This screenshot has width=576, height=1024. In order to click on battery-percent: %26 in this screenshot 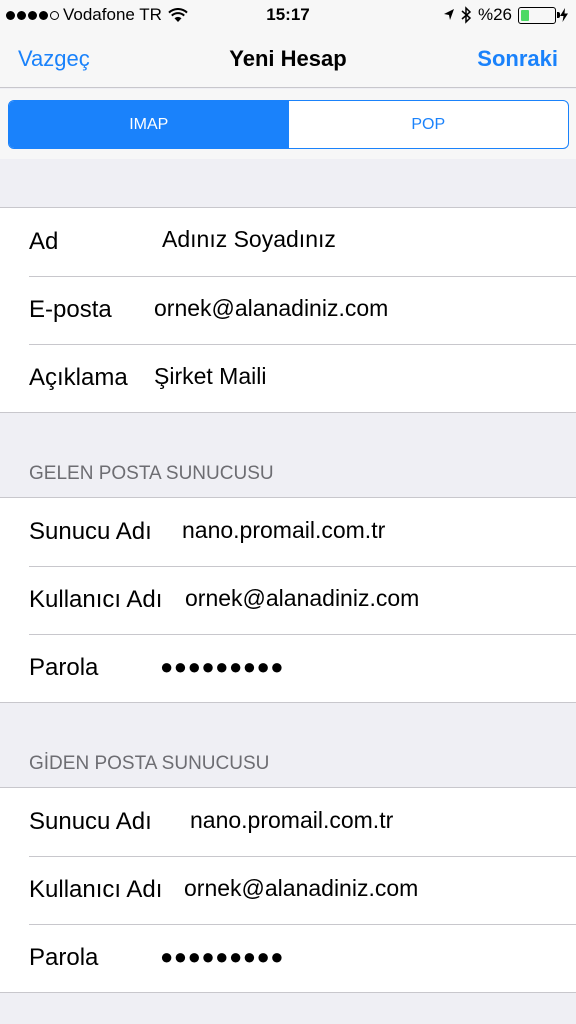, I will do `click(494, 14)`.